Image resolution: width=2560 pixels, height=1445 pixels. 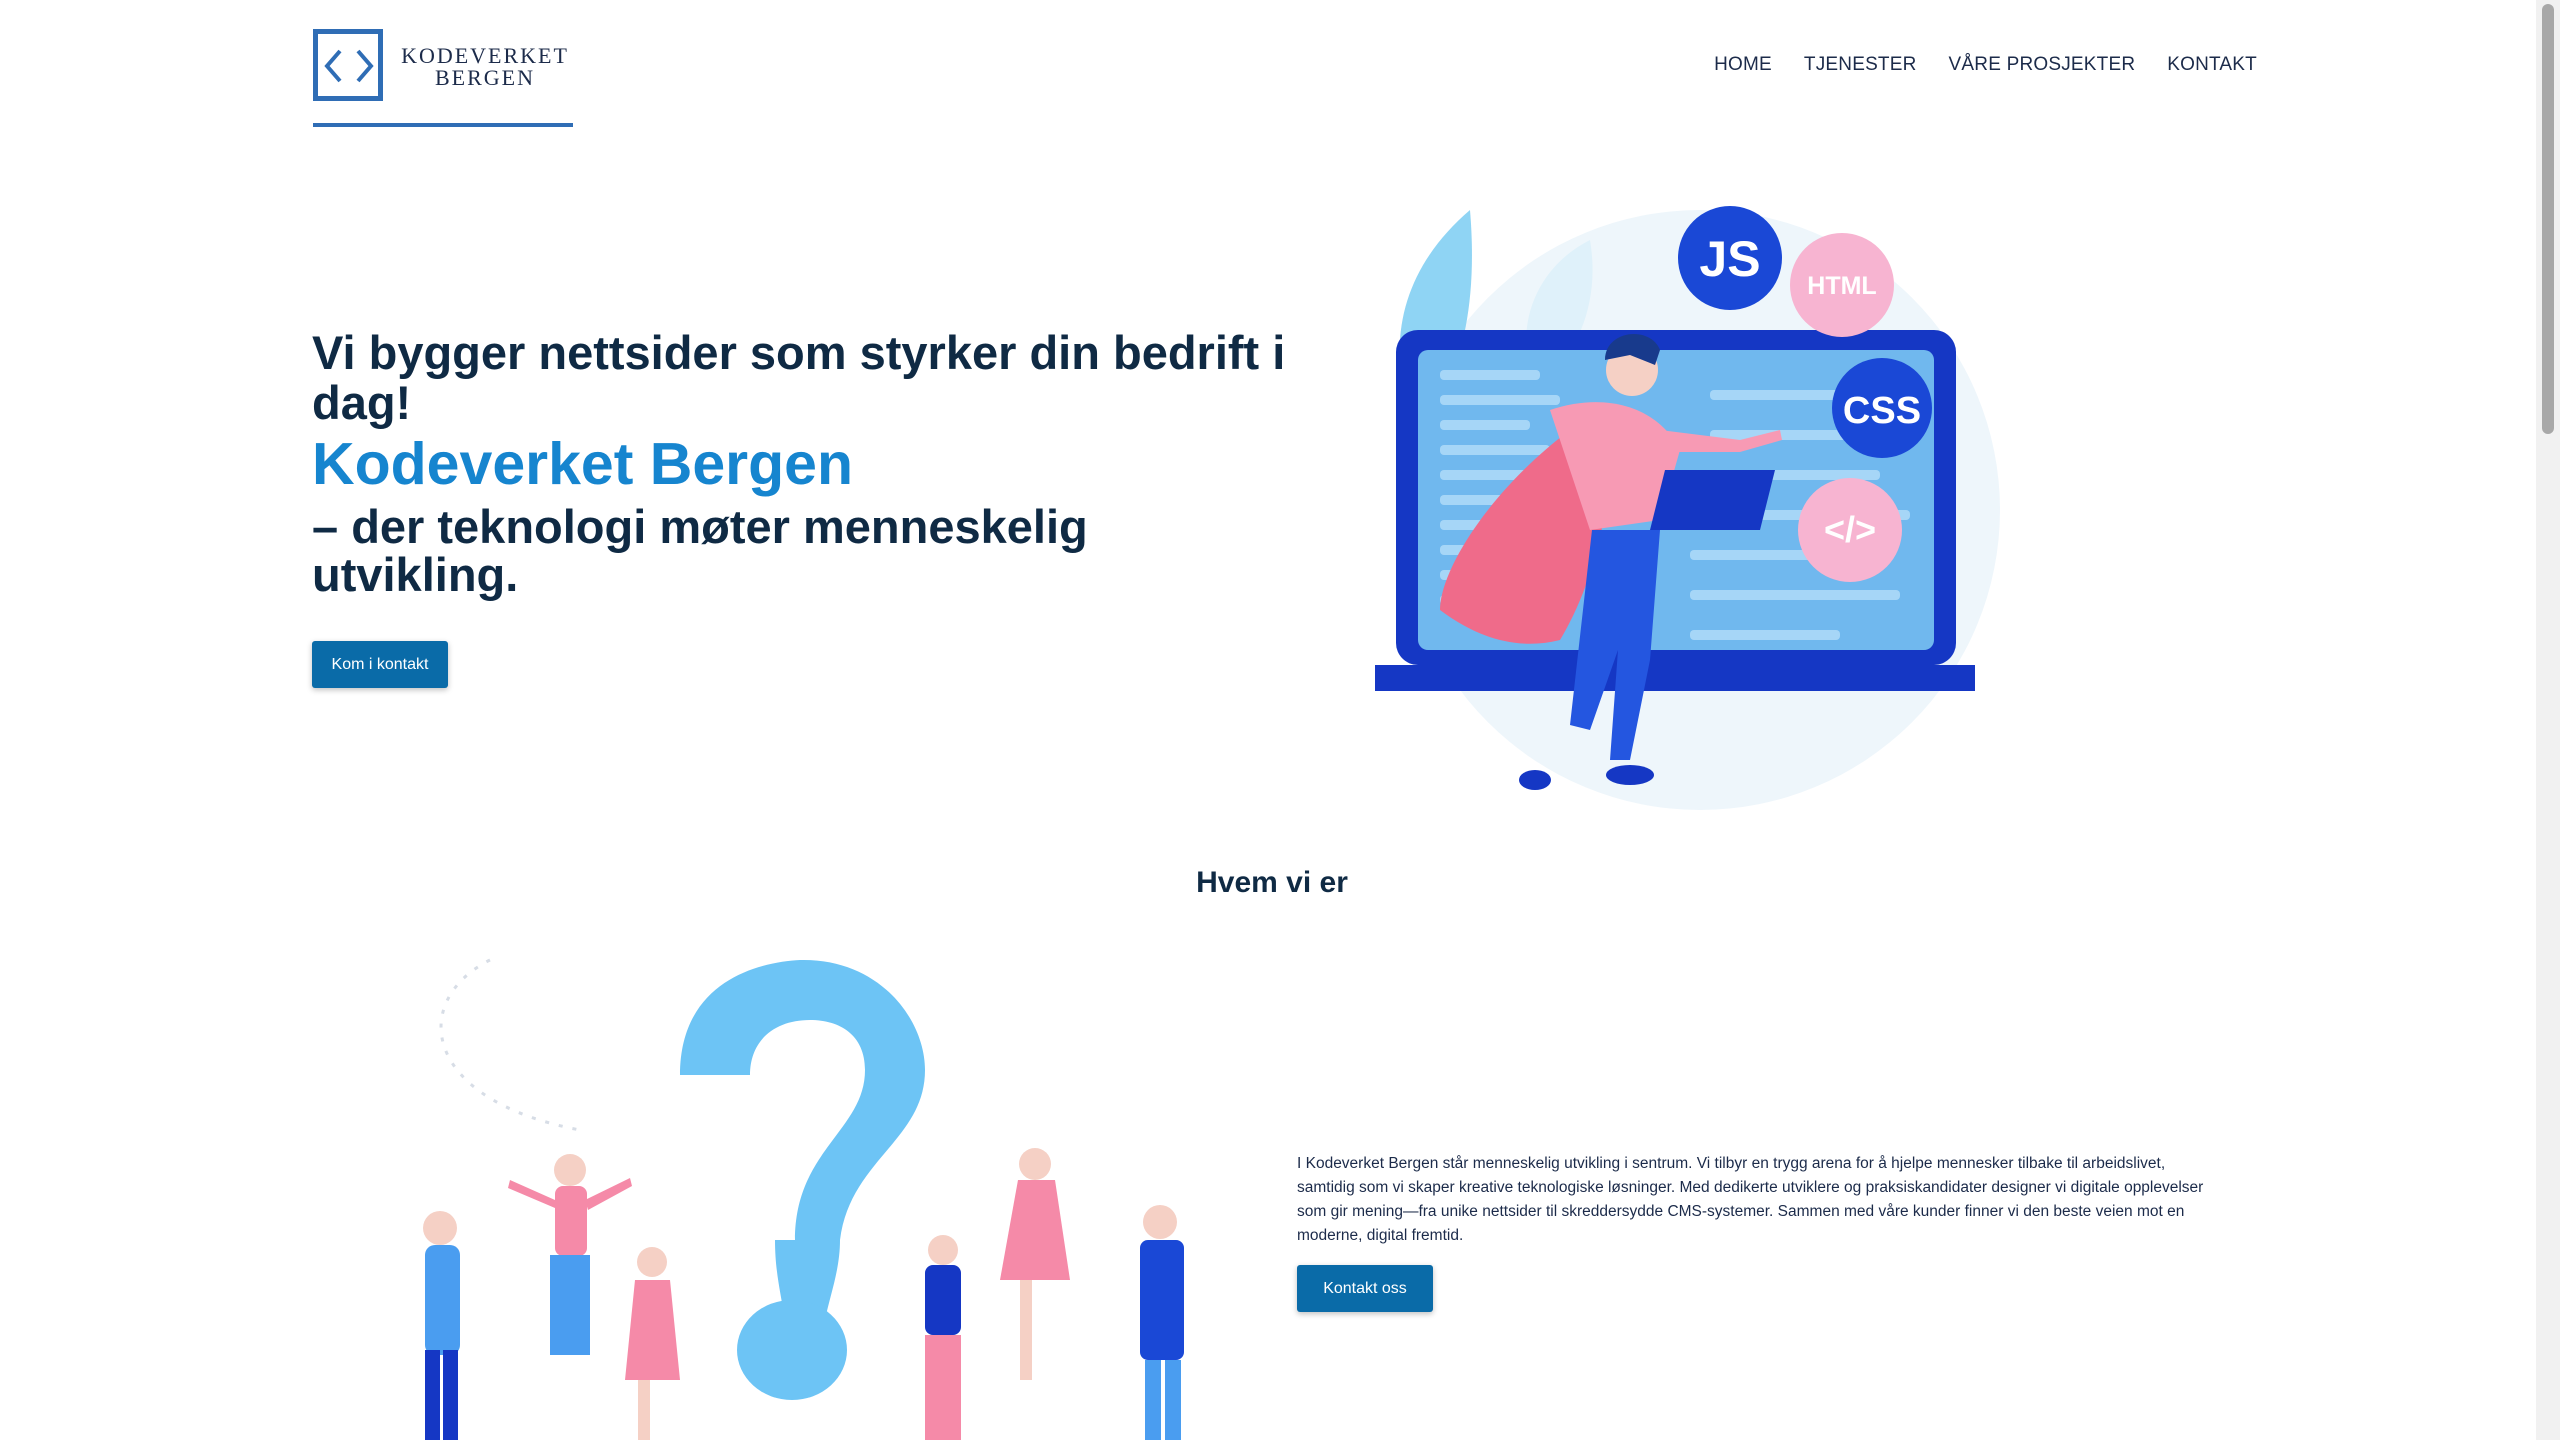 I want to click on logo-line-2: BERGEN, so click(x=485, y=77).